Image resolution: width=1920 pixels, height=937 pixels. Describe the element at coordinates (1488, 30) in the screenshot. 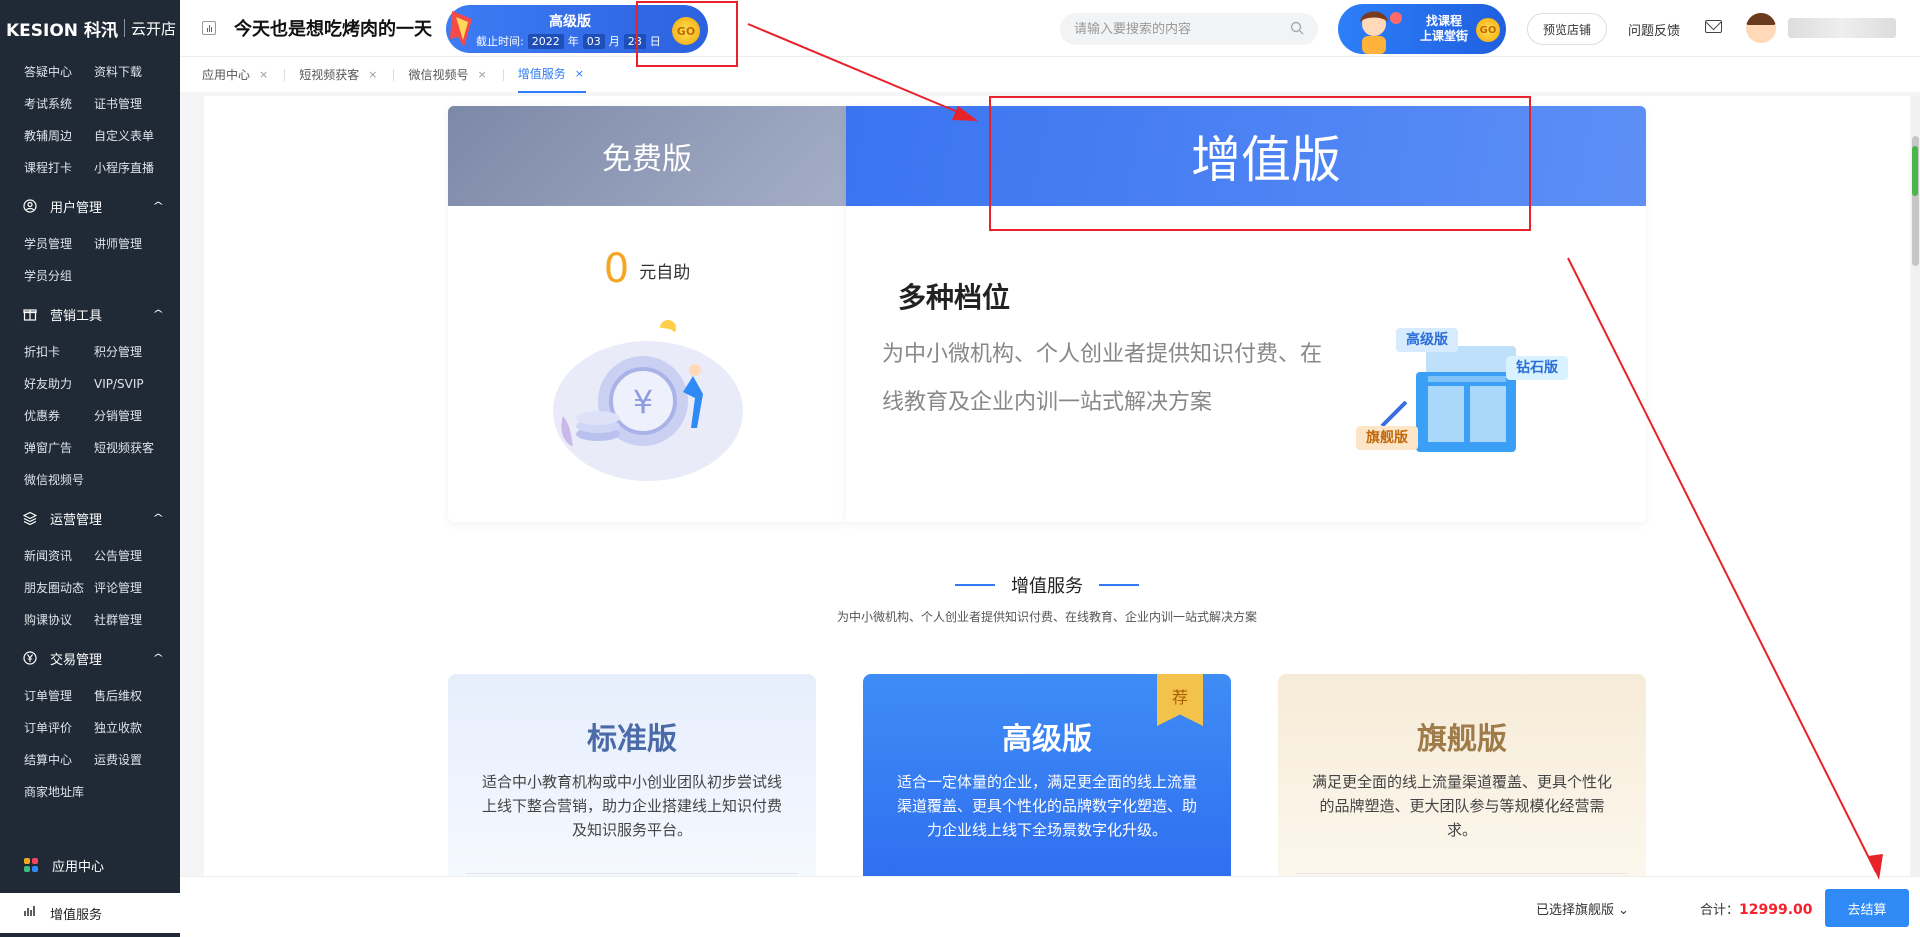

I see `find-course-go-button: GO` at that location.